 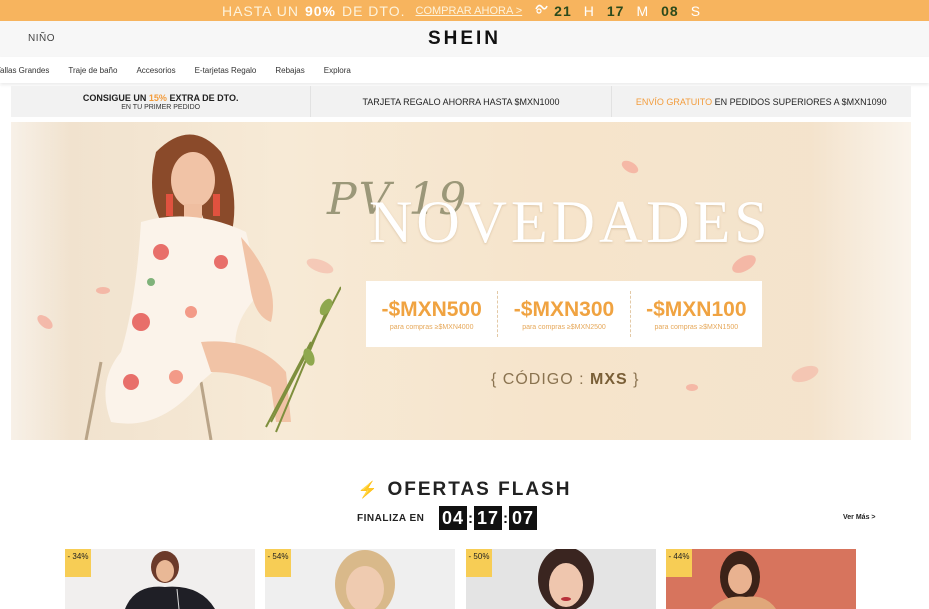 I want to click on product-card: - 44%, so click(x=761, y=579).